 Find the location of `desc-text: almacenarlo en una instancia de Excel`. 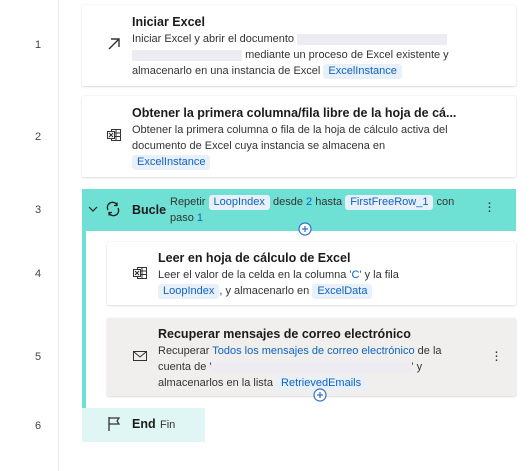

desc-text: almacenarlo en una instancia de Excel is located at coordinates (226, 71).